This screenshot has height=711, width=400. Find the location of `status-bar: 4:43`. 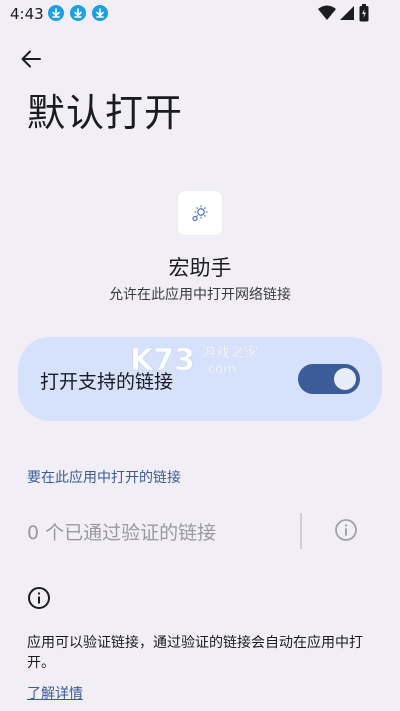

status-bar: 4:43 is located at coordinates (200, 14).